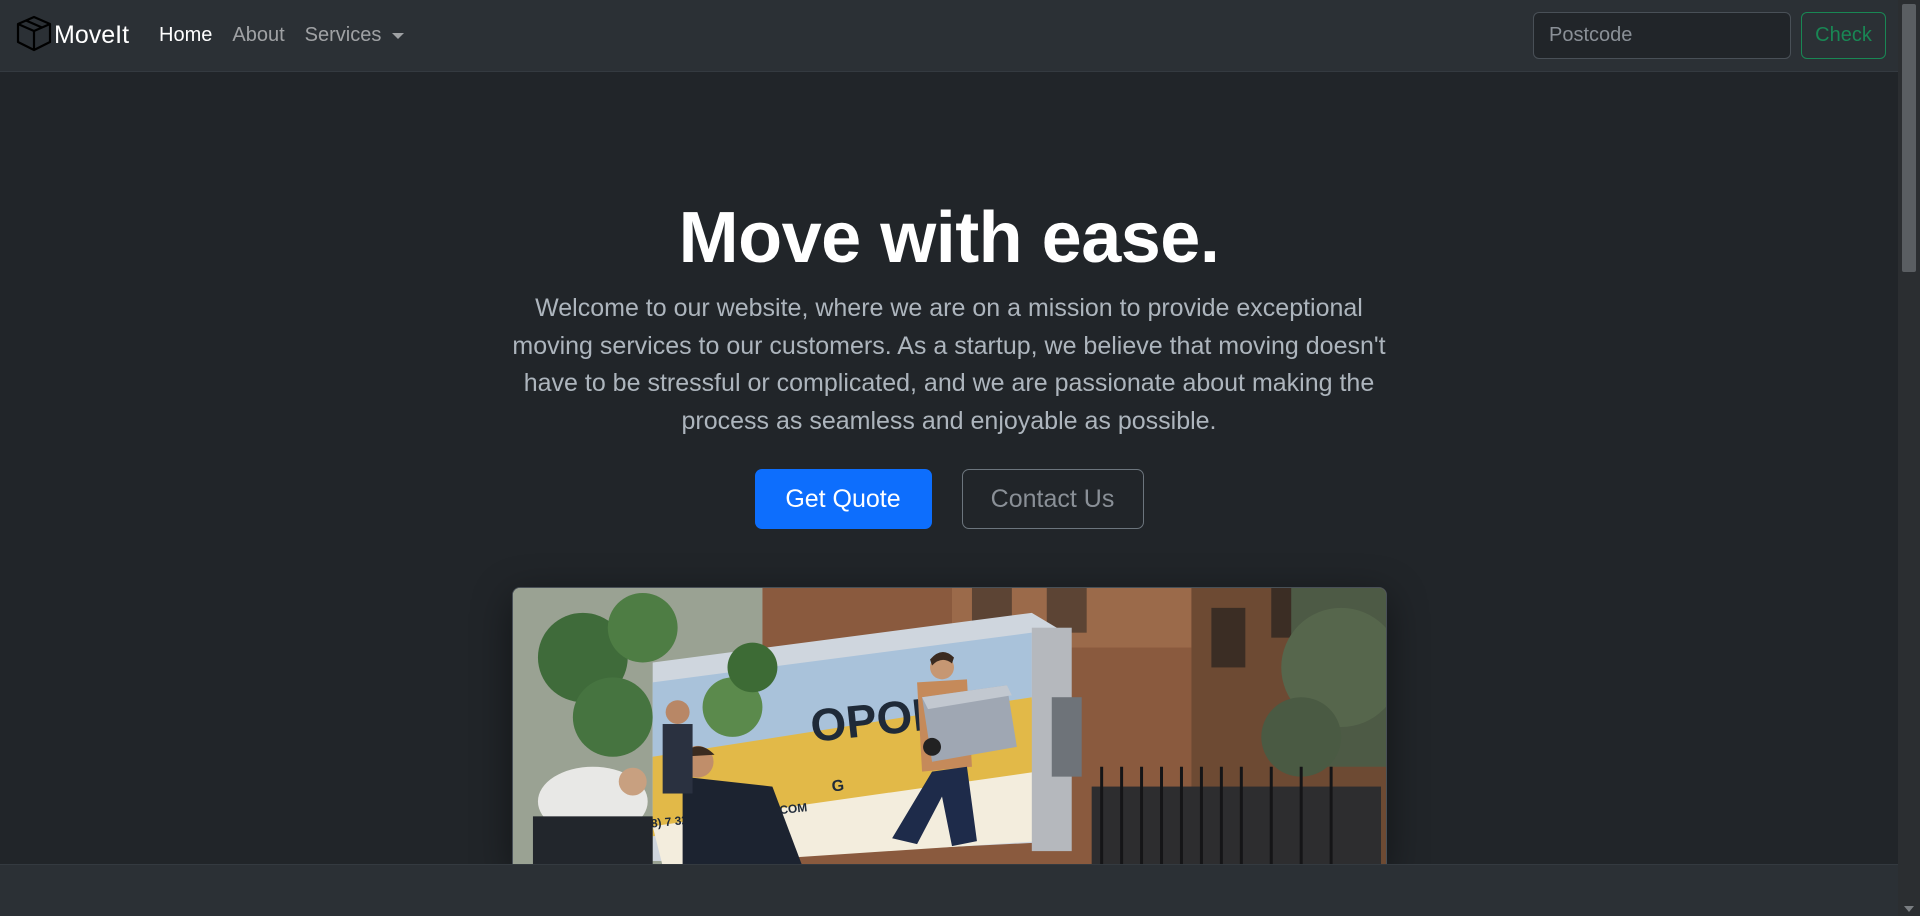 The image size is (1920, 916). I want to click on hero-title: Move with ease., so click(949, 238).